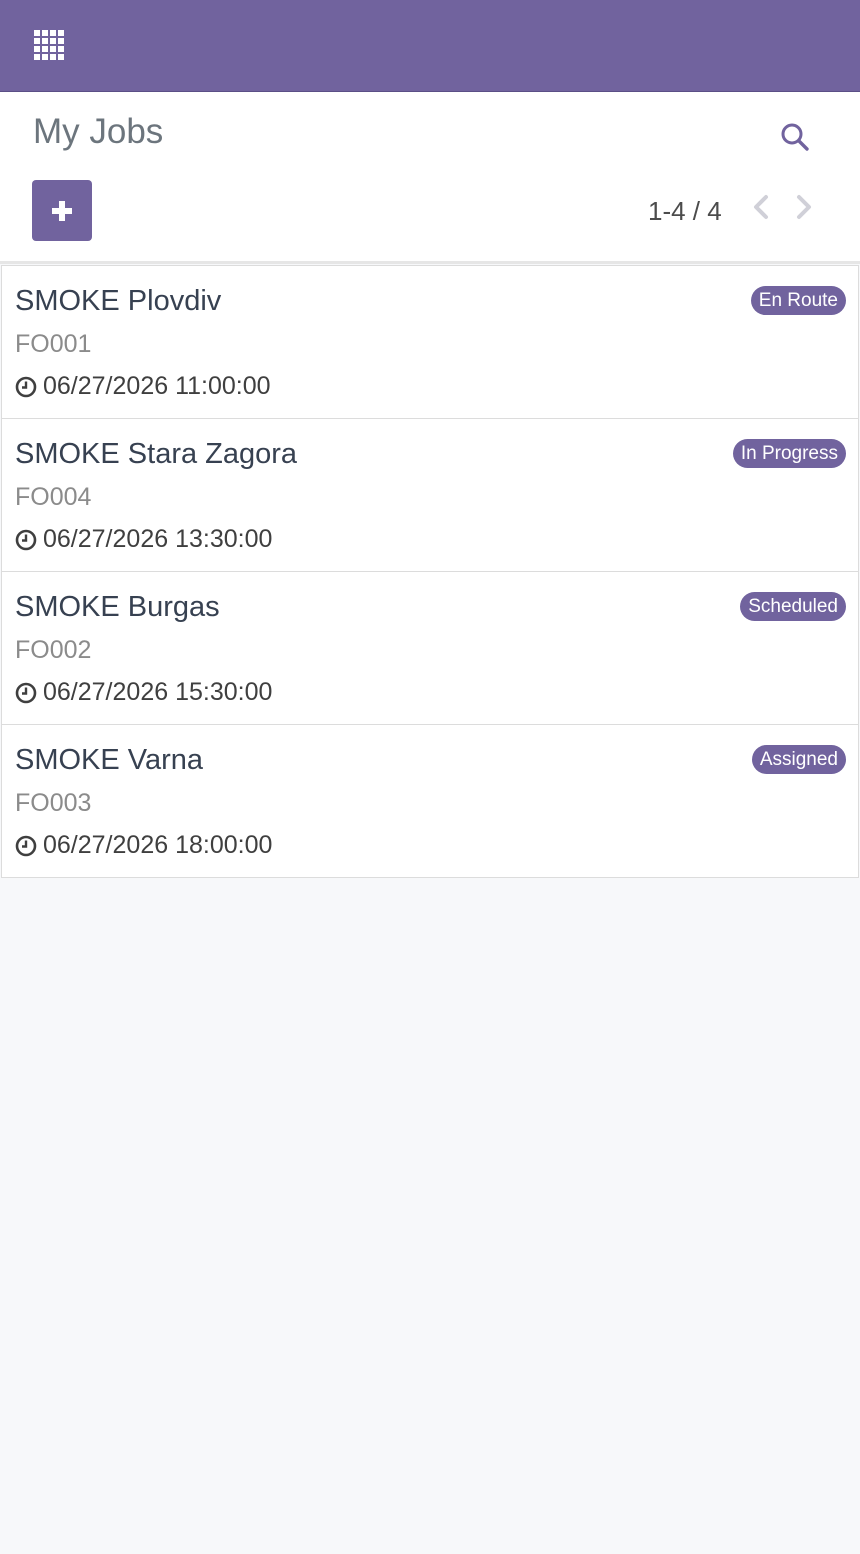  Describe the element at coordinates (158, 845) in the screenshot. I see `job-date: 06/27/2026 18:00:00` at that location.